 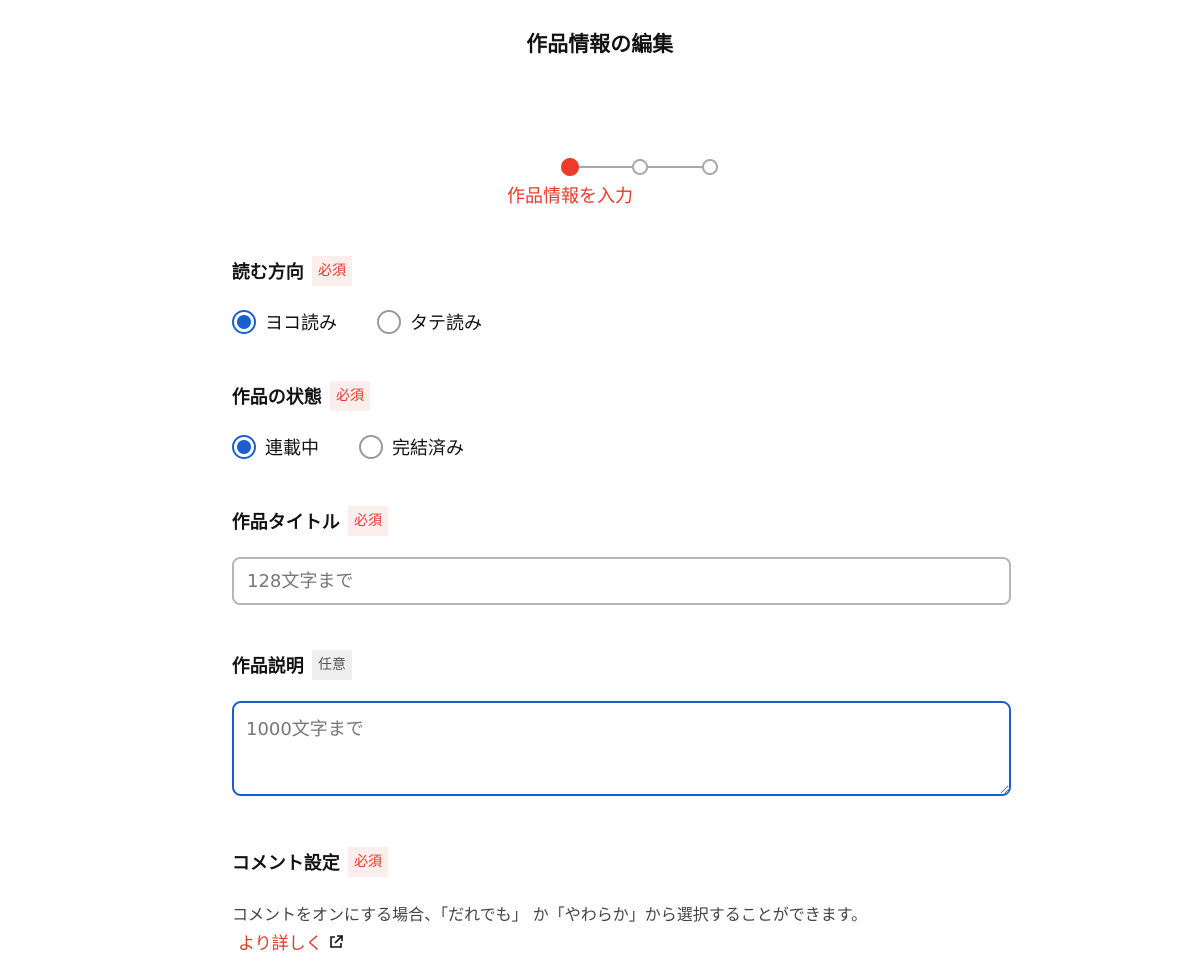 What do you see at coordinates (600, 44) in the screenshot?
I see `page-title: 作品情報の編集` at bounding box center [600, 44].